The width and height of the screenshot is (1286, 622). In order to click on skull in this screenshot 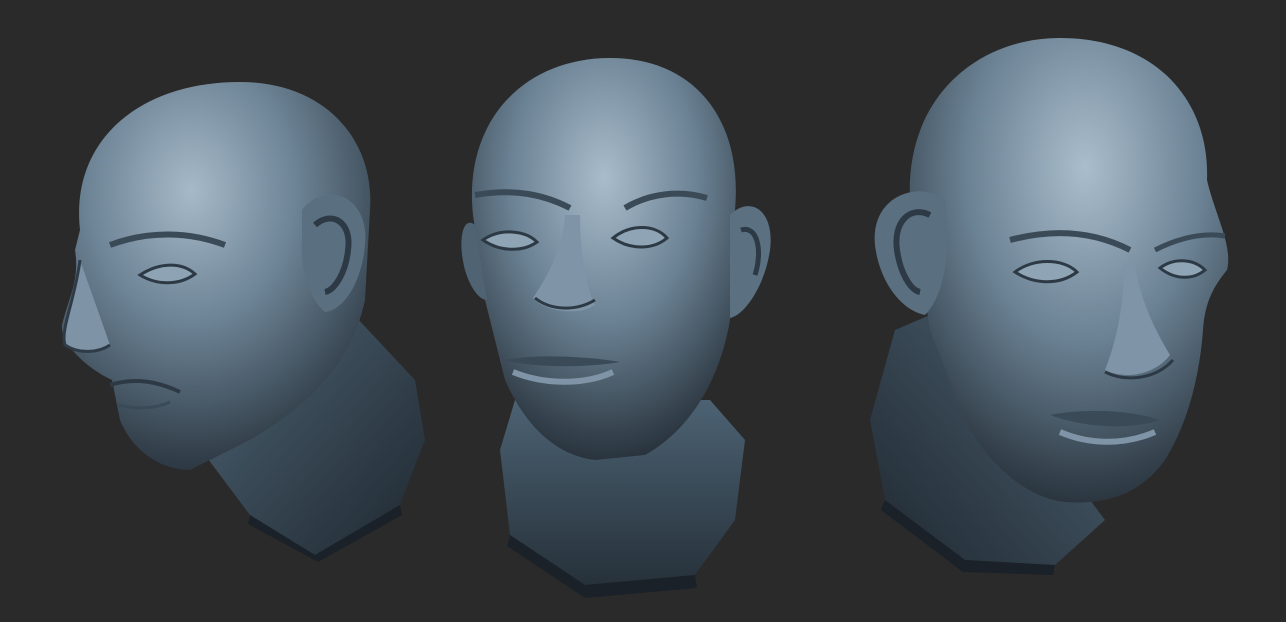, I will do `click(603, 259)`.